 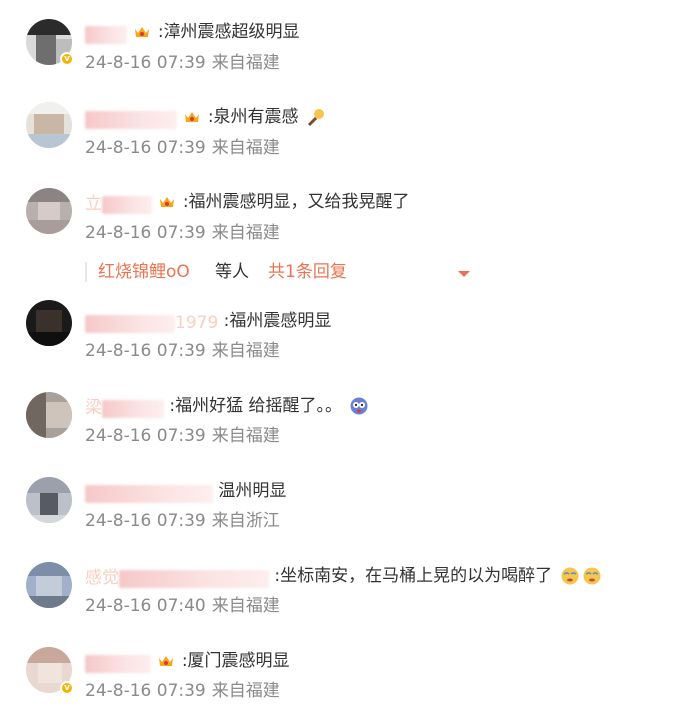 What do you see at coordinates (245, 521) in the screenshot?
I see `comment-source: 来自浙江` at bounding box center [245, 521].